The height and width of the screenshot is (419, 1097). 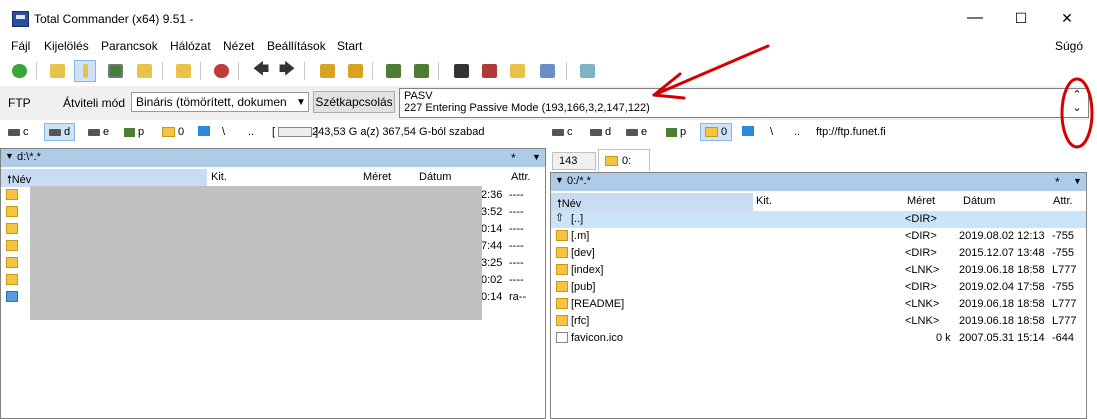 I want to click on file-row: favicon.ico 0 k 2007.05.31 15:14 -644, so click(x=818, y=338).